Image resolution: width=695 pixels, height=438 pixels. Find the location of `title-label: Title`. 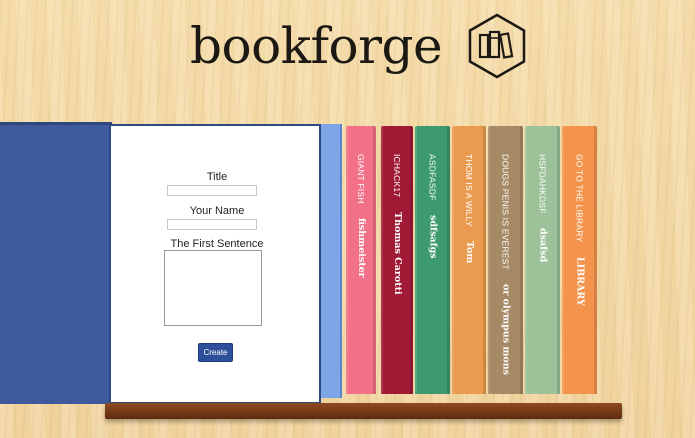

title-label: Title is located at coordinates (217, 177).